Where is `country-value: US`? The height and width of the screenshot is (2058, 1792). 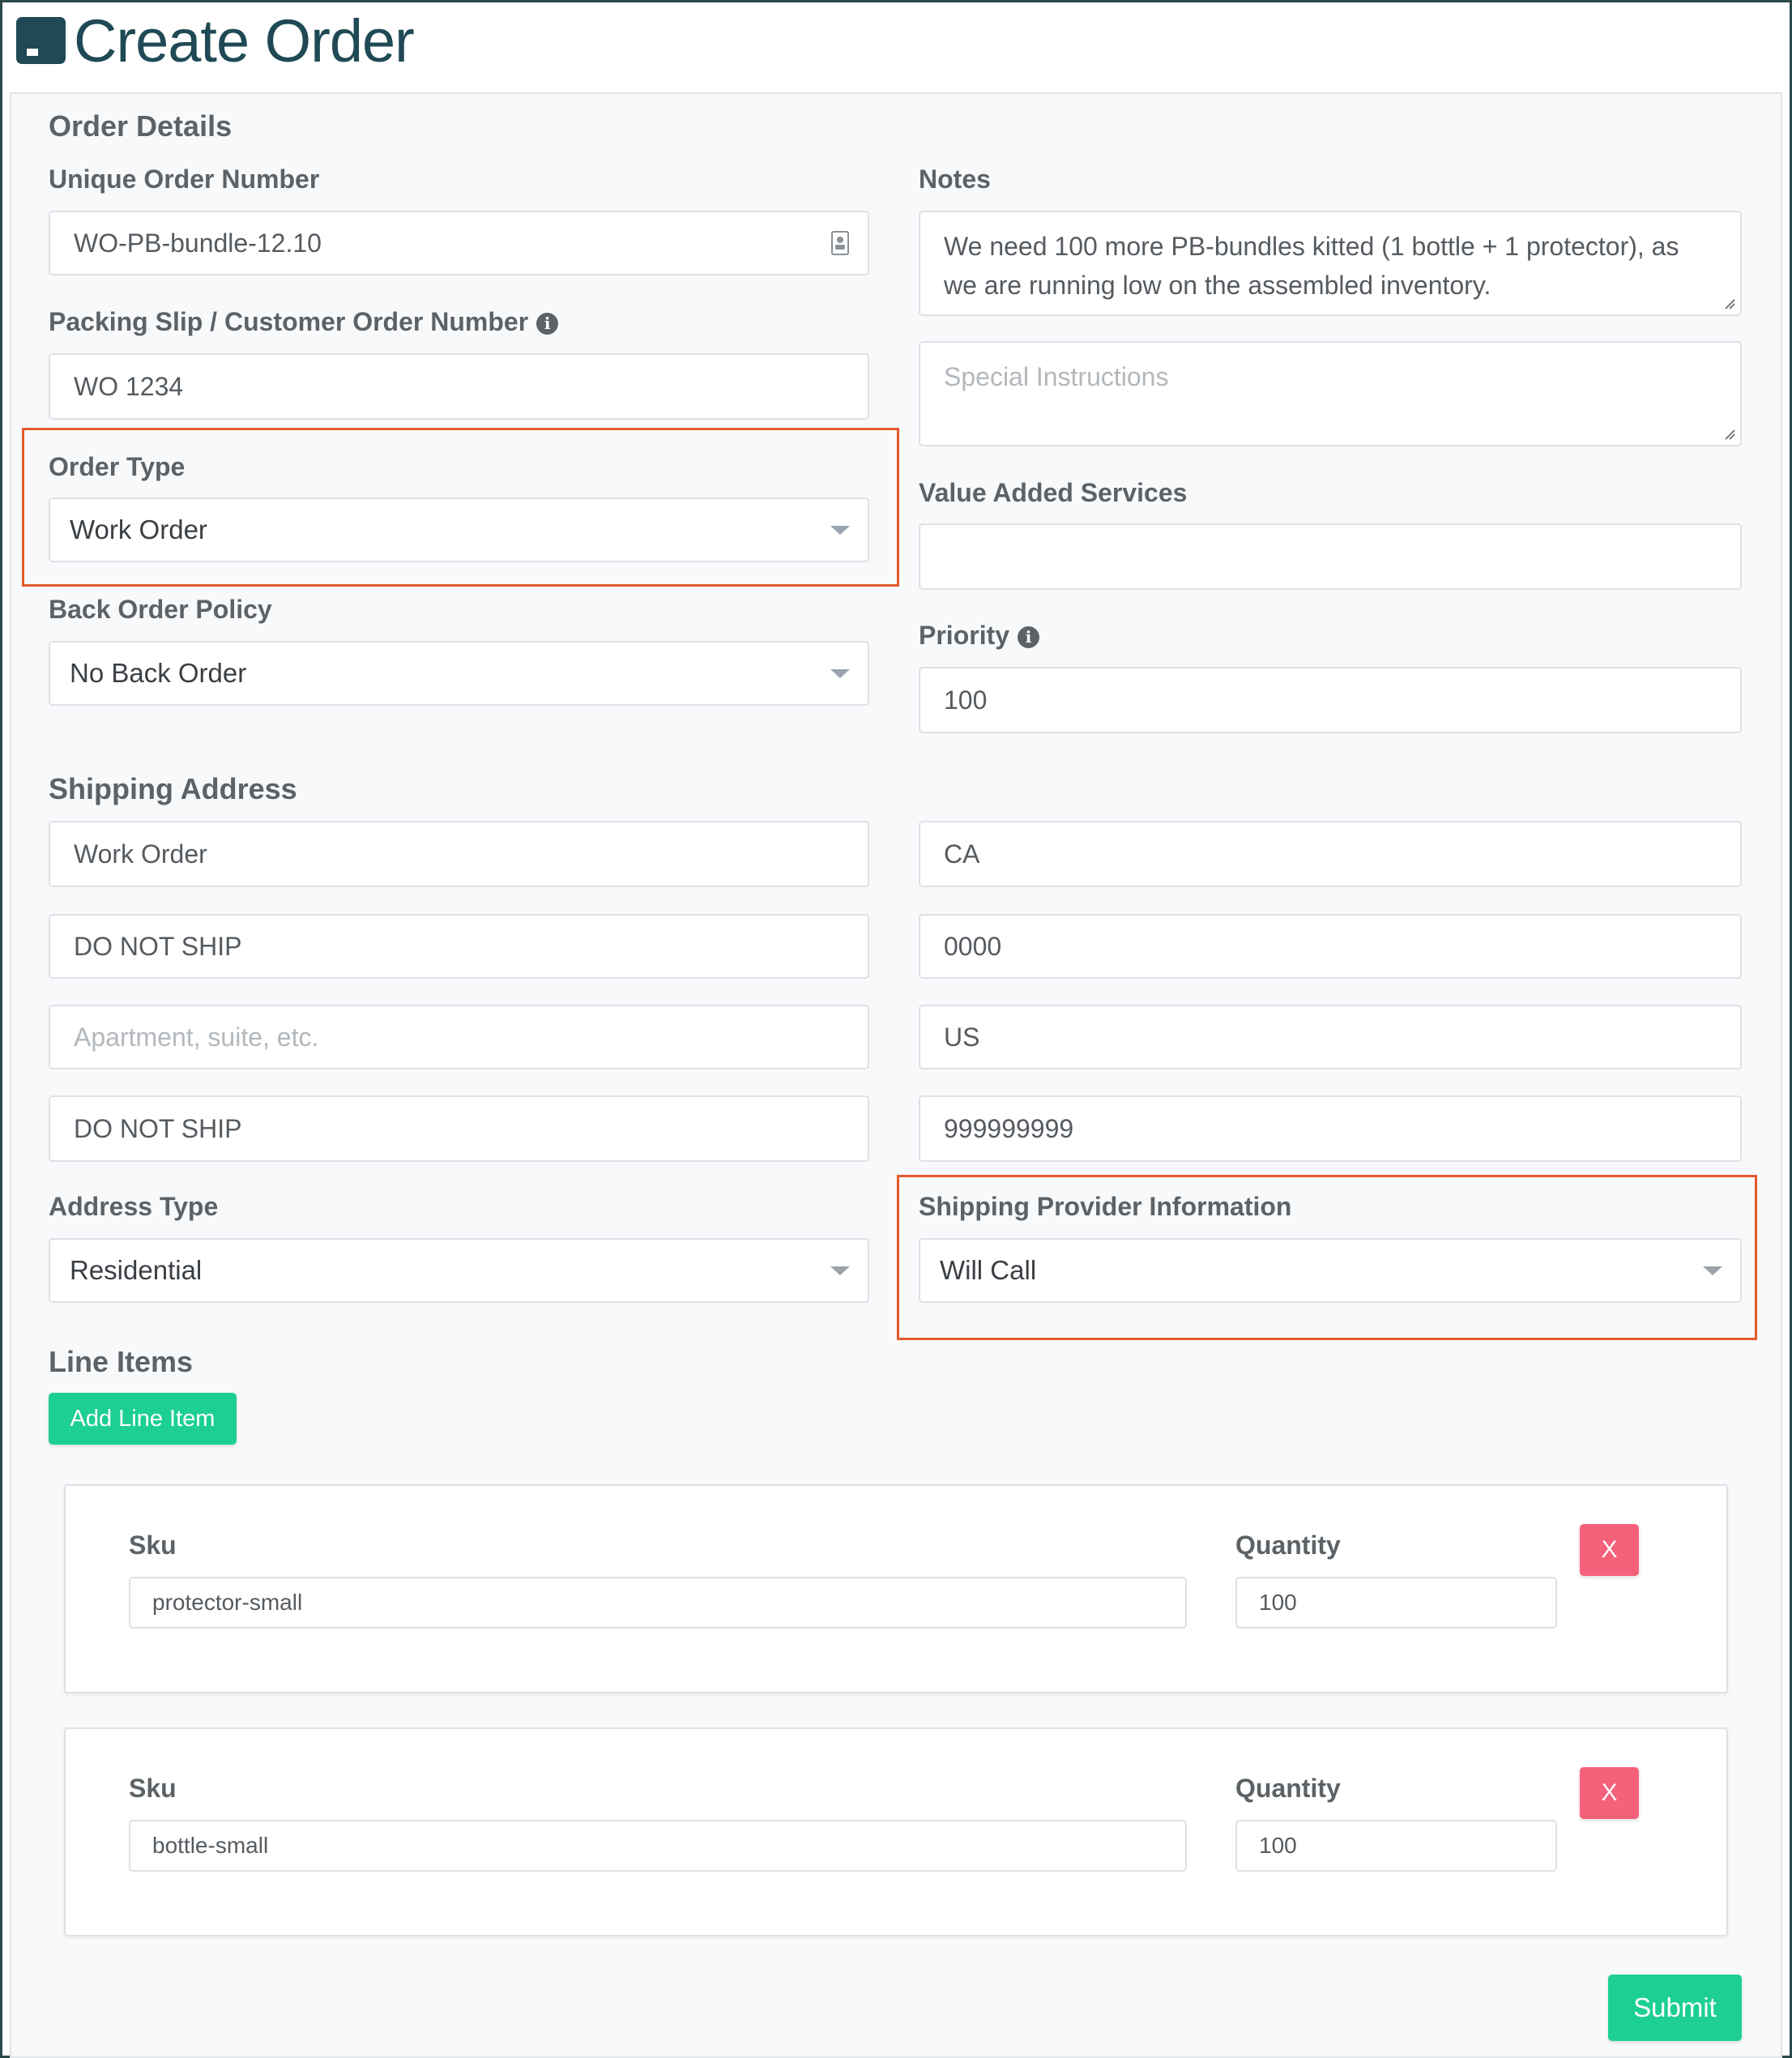
country-value: US is located at coordinates (962, 1037).